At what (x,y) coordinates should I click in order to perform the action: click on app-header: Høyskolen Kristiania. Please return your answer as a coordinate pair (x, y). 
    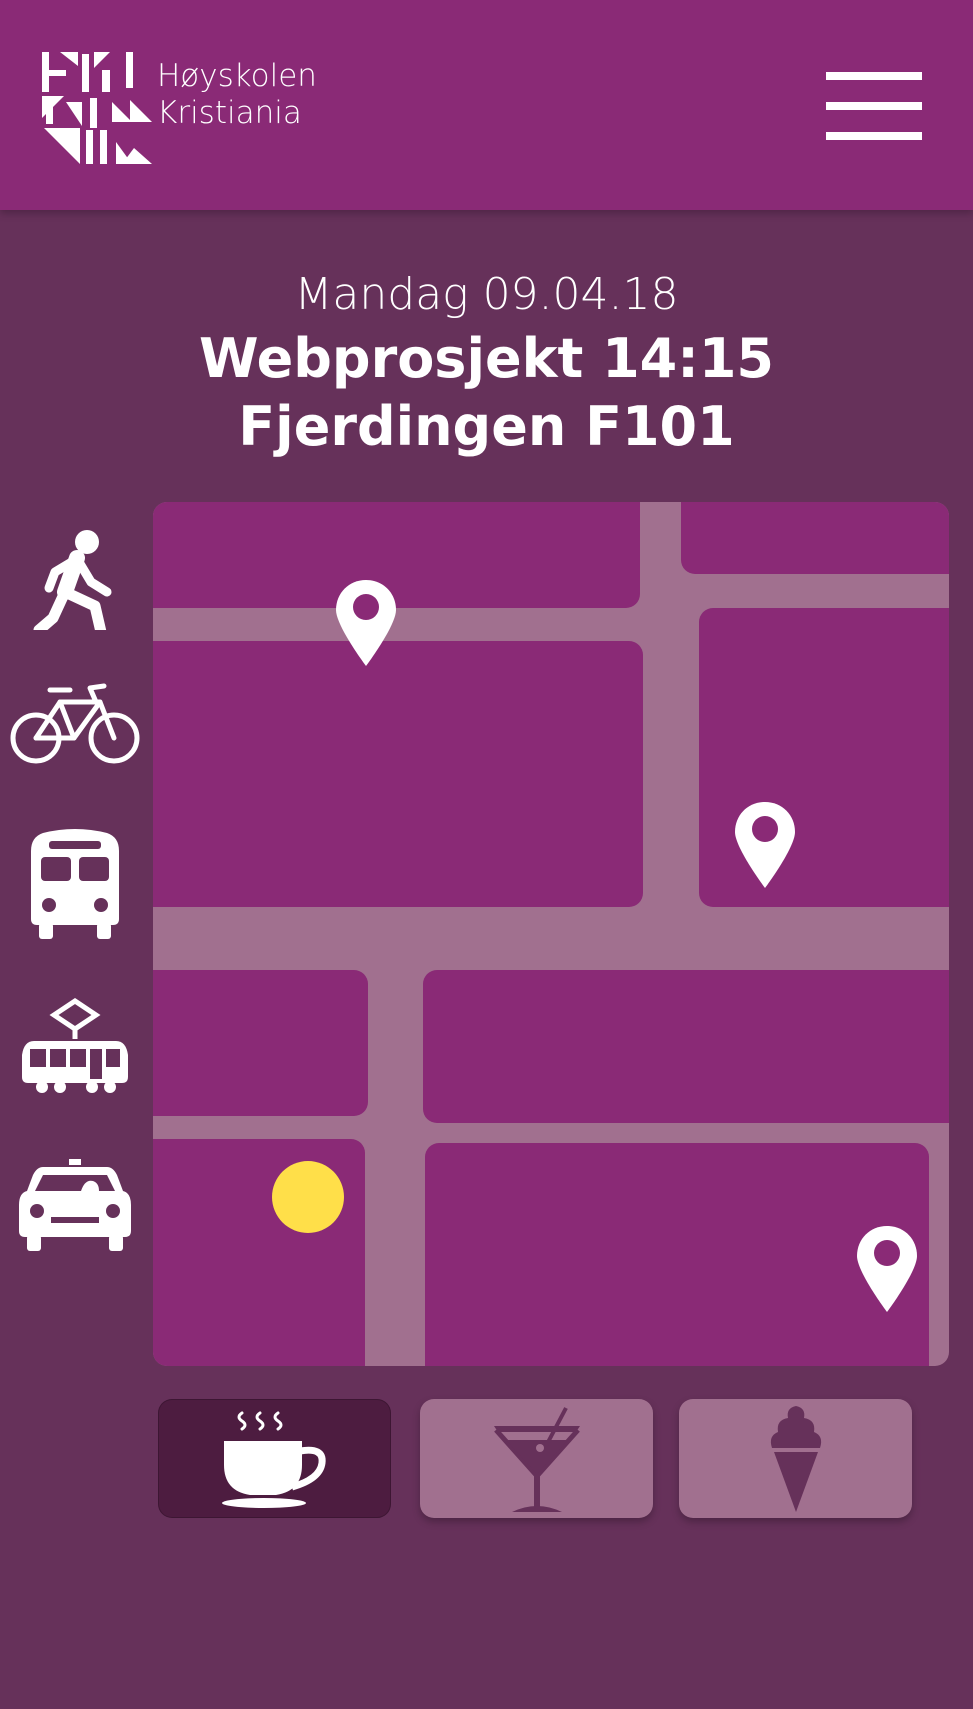
    Looking at the image, I should click on (486, 105).